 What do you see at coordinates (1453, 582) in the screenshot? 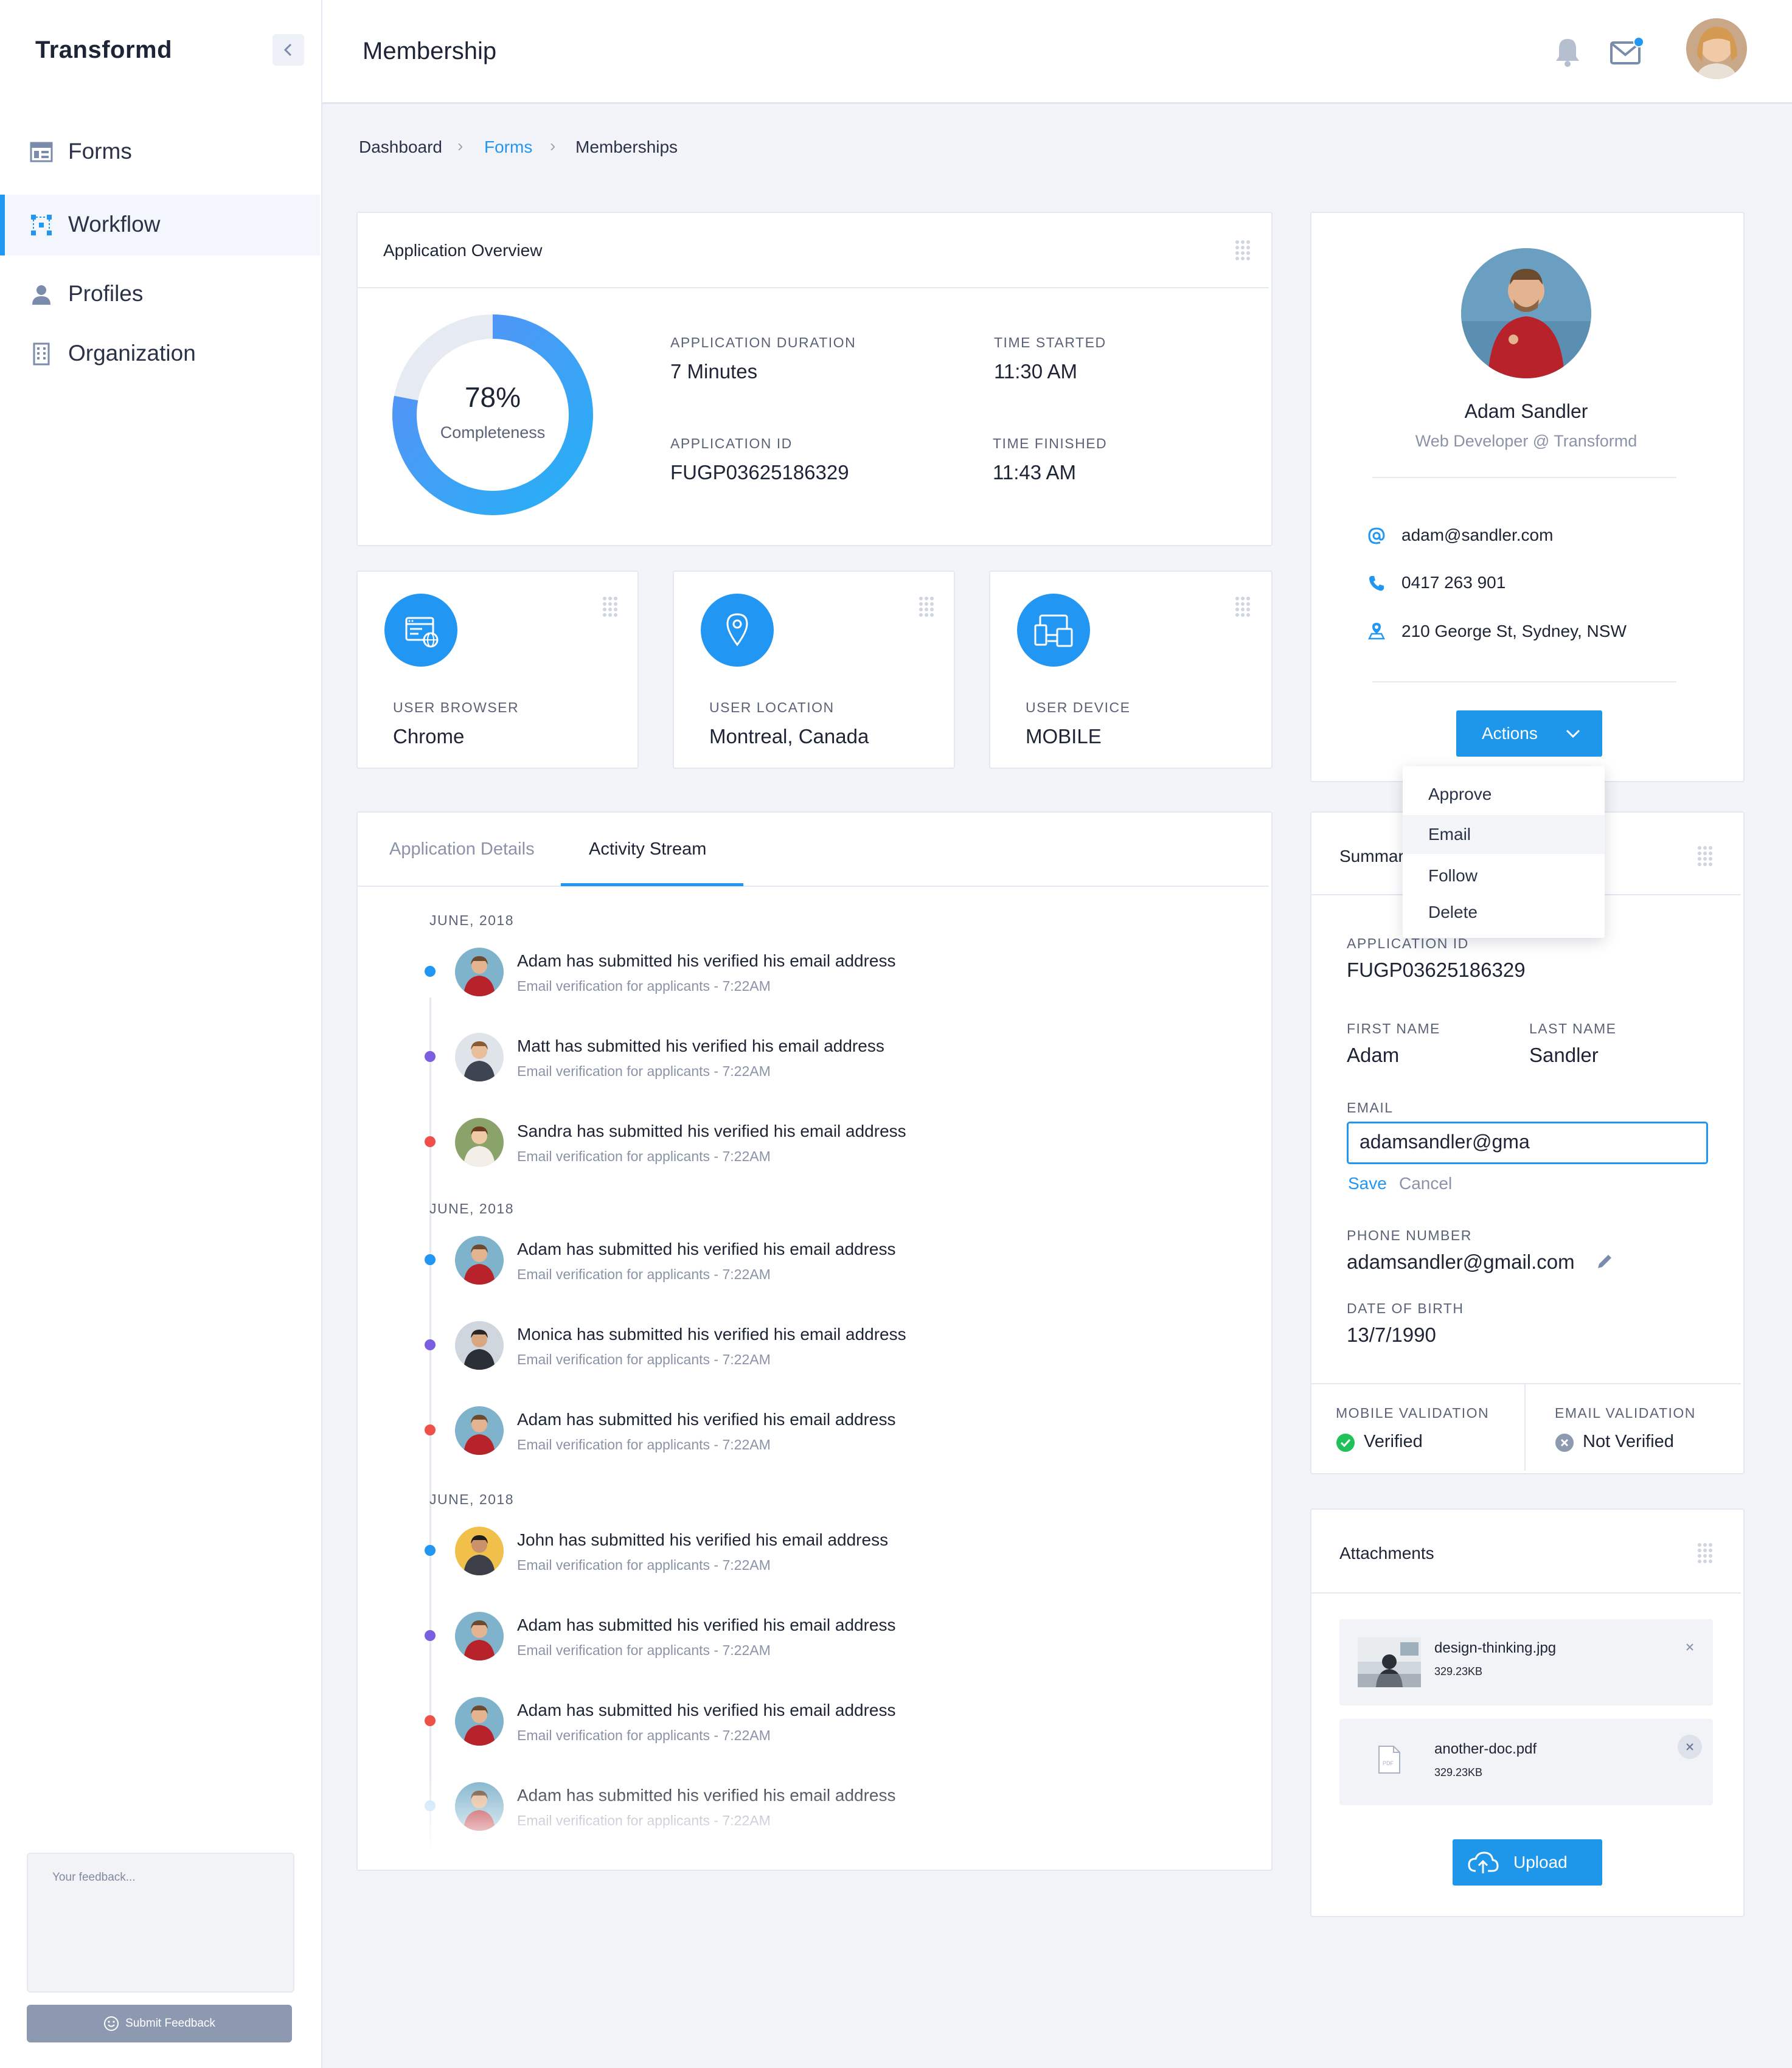
I see `profile-phone: 0417 263 901` at bounding box center [1453, 582].